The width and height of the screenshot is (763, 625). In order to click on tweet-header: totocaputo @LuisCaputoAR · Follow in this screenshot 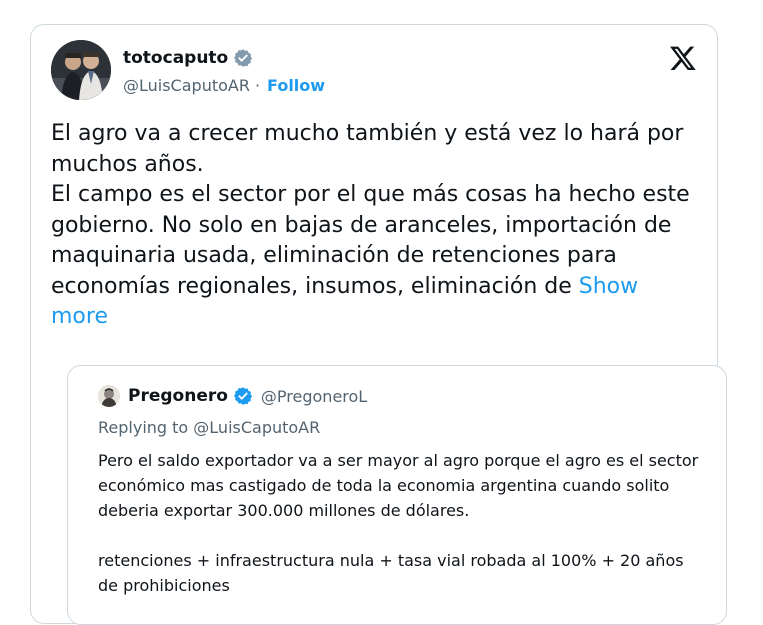, I will do `click(375, 71)`.